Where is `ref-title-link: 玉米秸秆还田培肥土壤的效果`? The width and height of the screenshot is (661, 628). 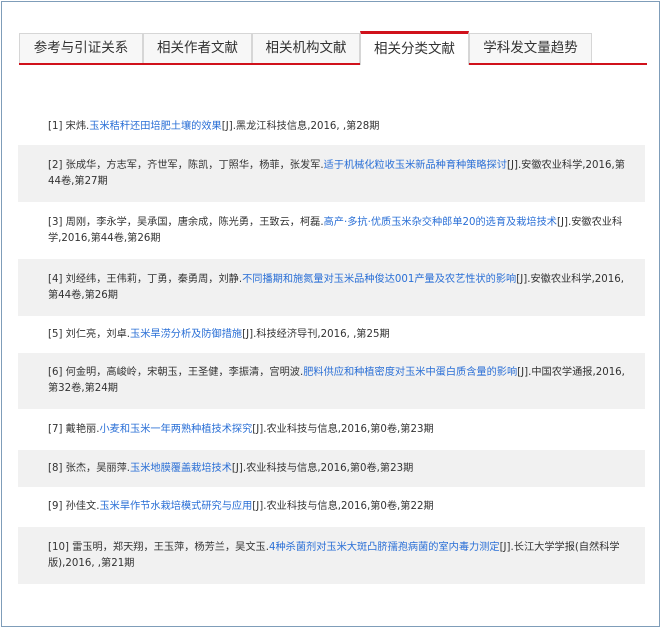
ref-title-link: 玉米秸秆还田培肥土壤的效果 is located at coordinates (155, 126).